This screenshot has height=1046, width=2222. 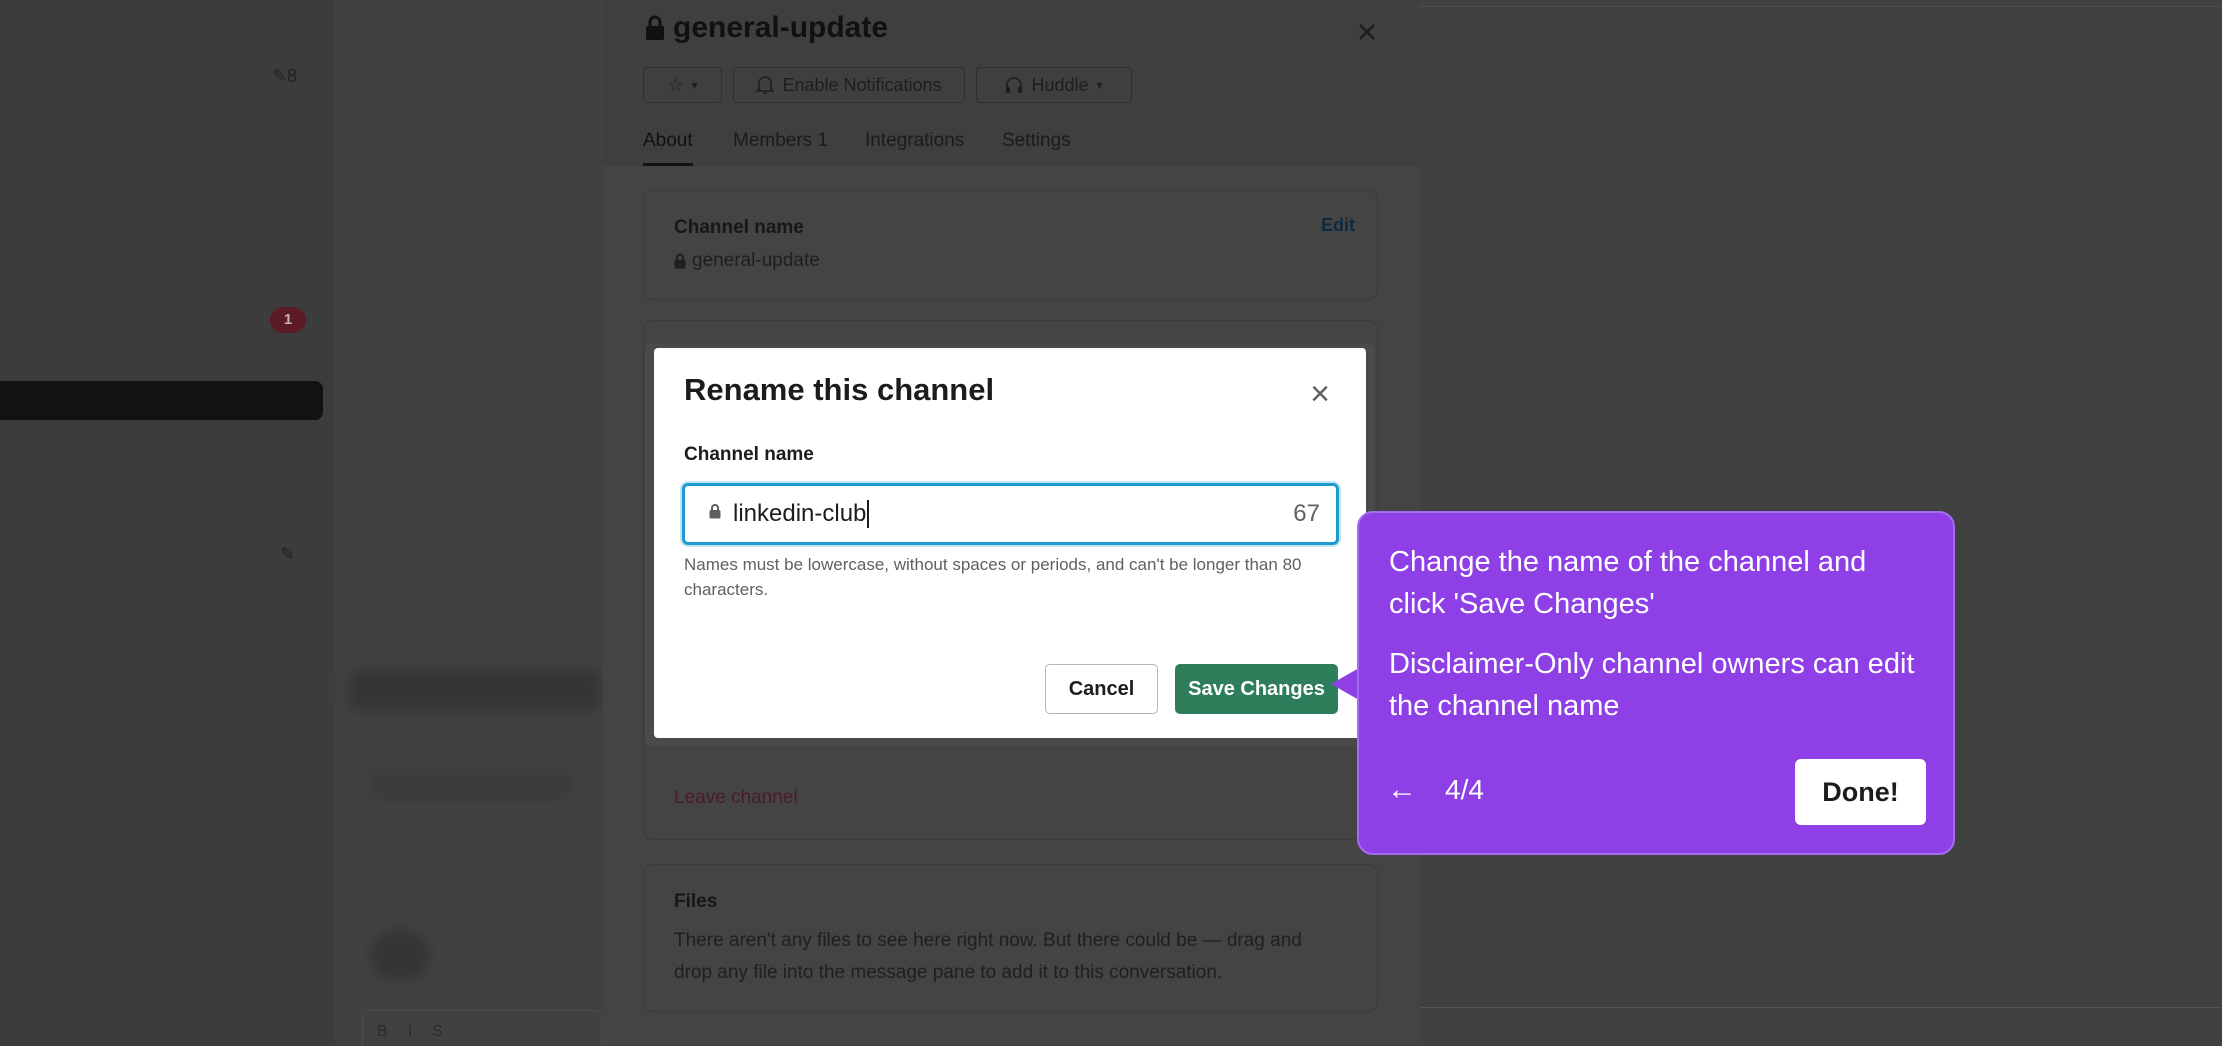 I want to click on edit-link: Edit, so click(x=1338, y=225).